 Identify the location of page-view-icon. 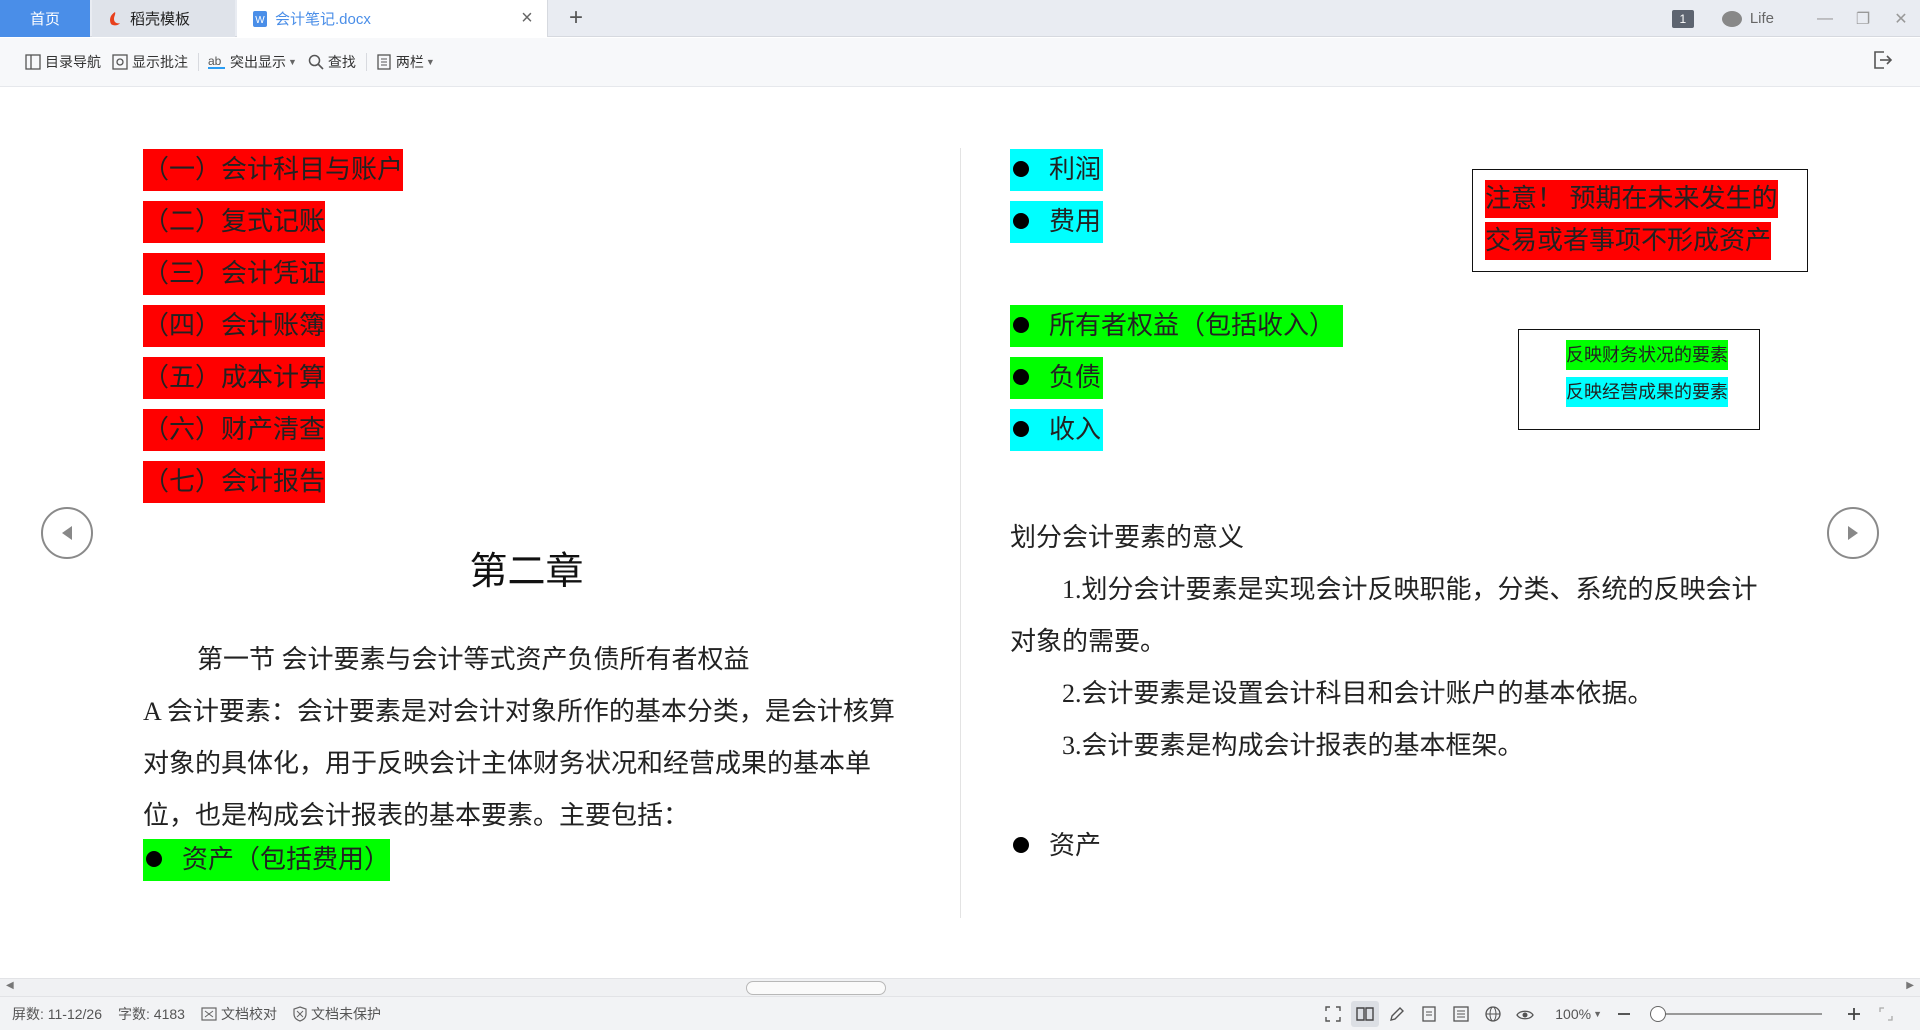
(1429, 1014).